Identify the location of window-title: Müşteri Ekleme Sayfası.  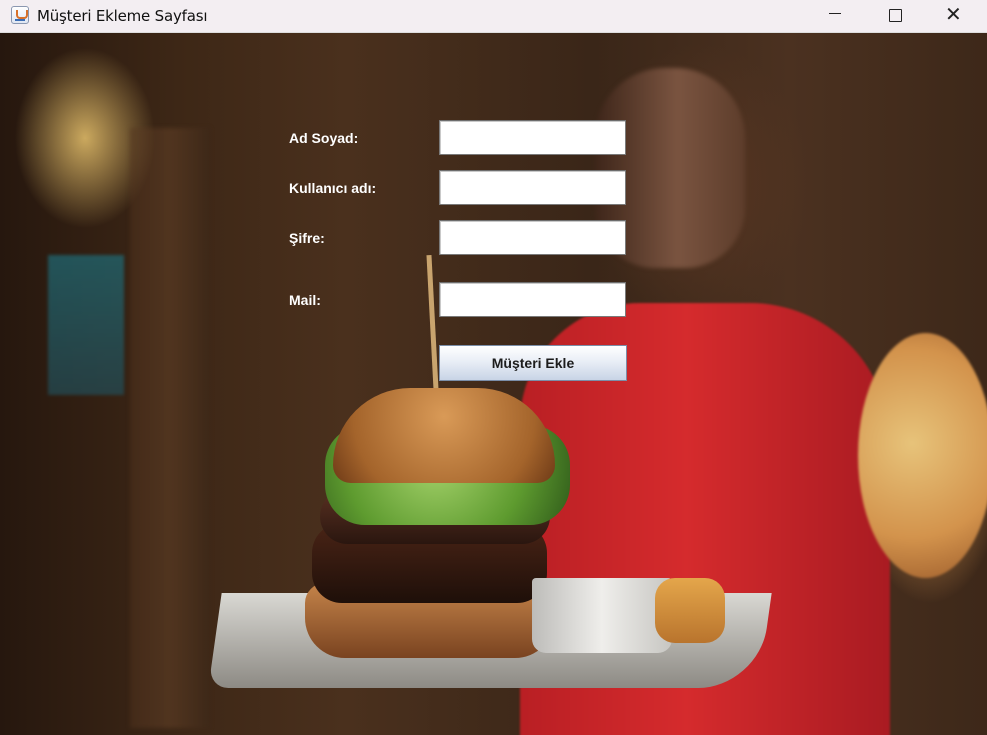
(122, 16).